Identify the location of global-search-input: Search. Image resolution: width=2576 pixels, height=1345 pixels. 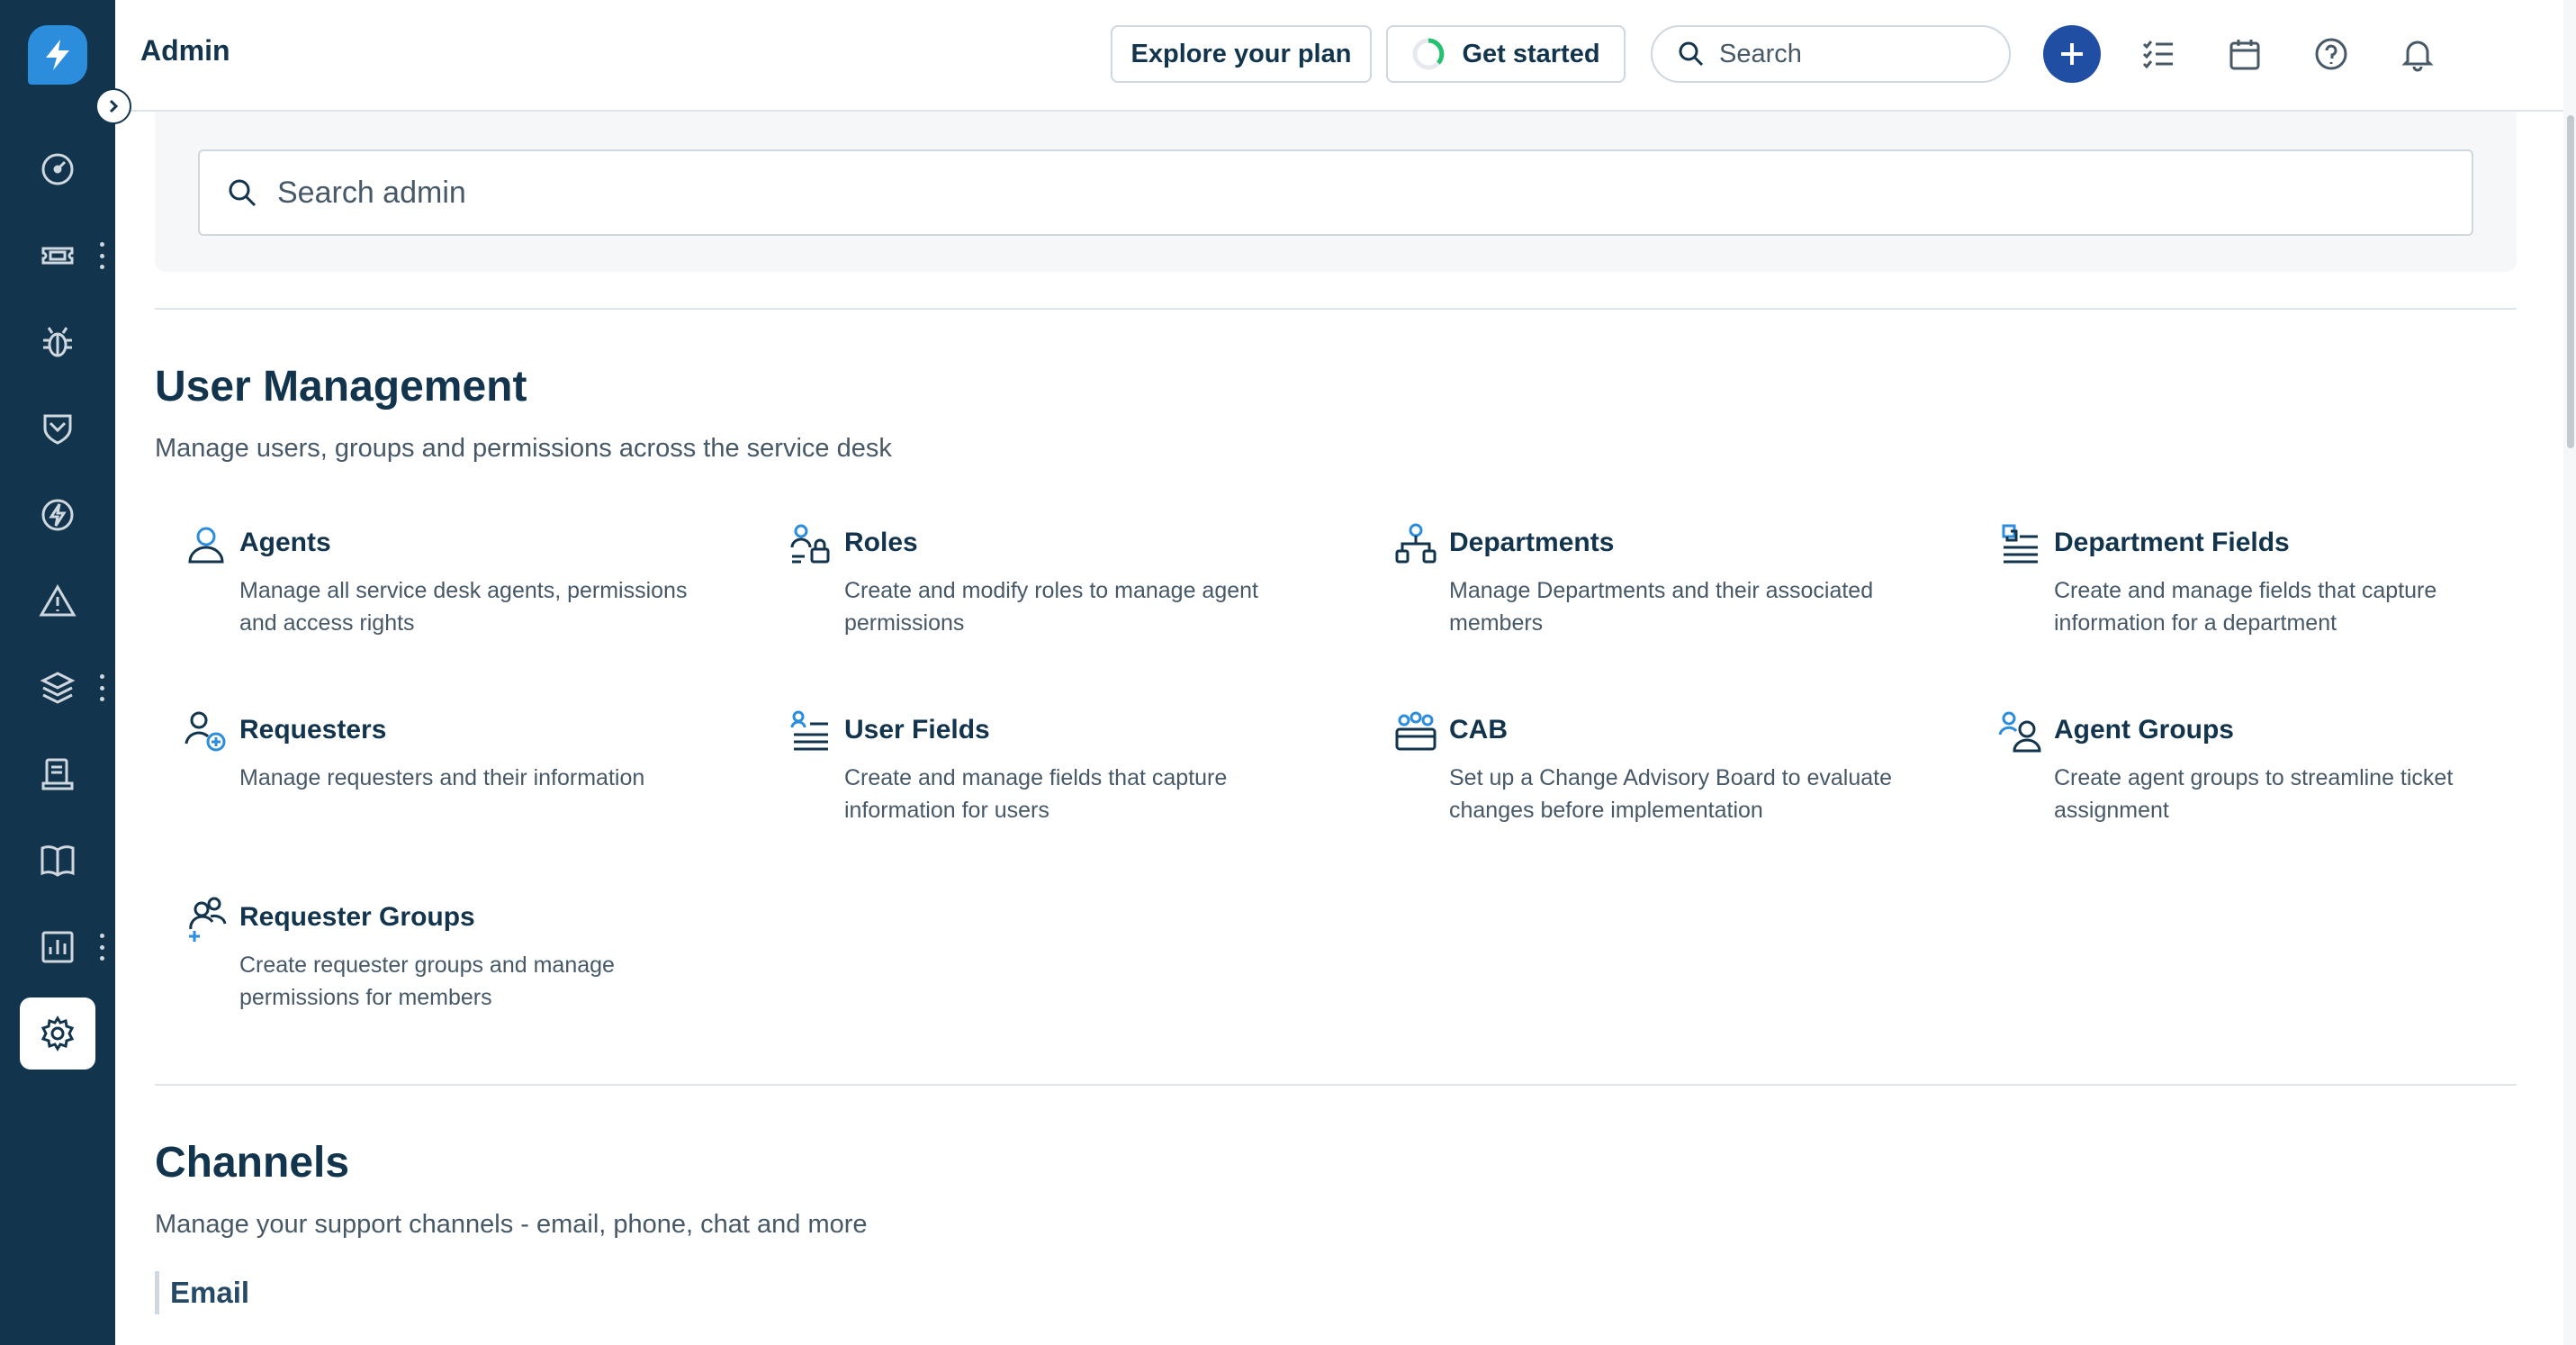
(1831, 54).